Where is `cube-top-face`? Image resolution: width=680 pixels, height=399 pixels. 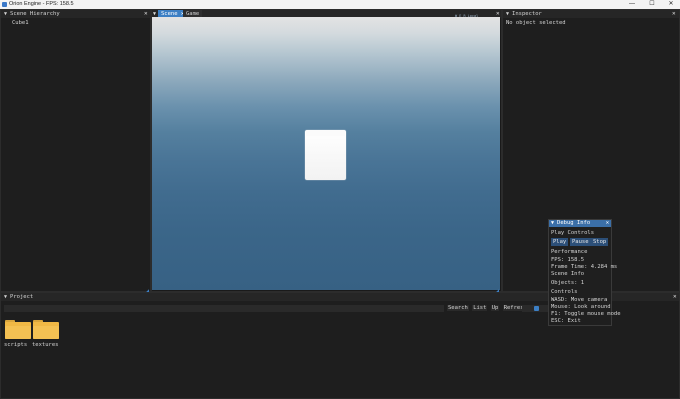
cube-top-face is located at coordinates (325, 133).